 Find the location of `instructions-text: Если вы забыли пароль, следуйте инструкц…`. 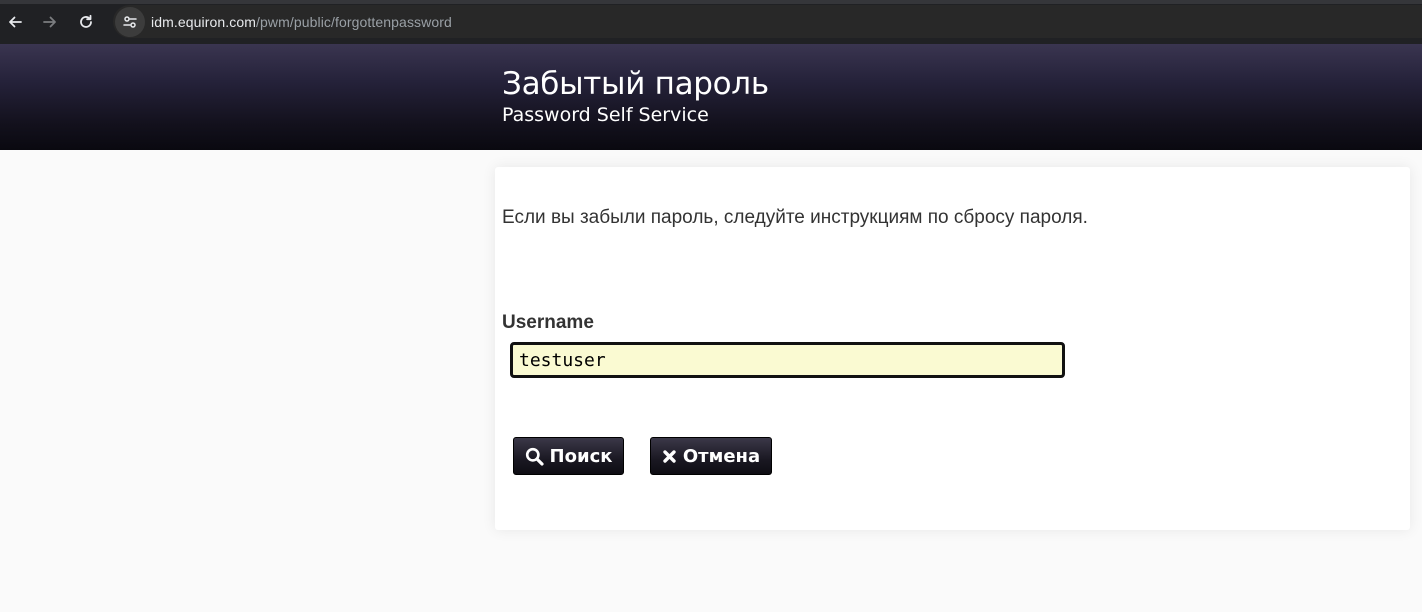

instructions-text: Если вы забыли пароль, следуйте инструкц… is located at coordinates (795, 217).